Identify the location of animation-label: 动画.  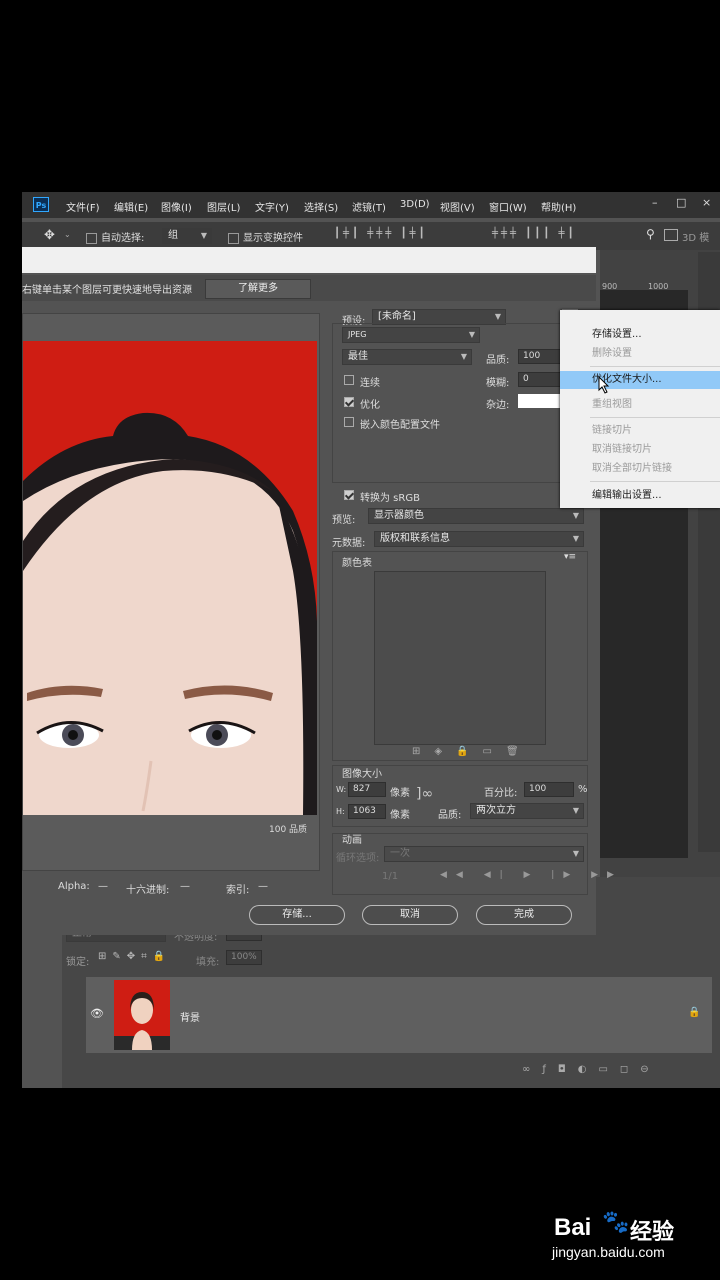
(352, 840).